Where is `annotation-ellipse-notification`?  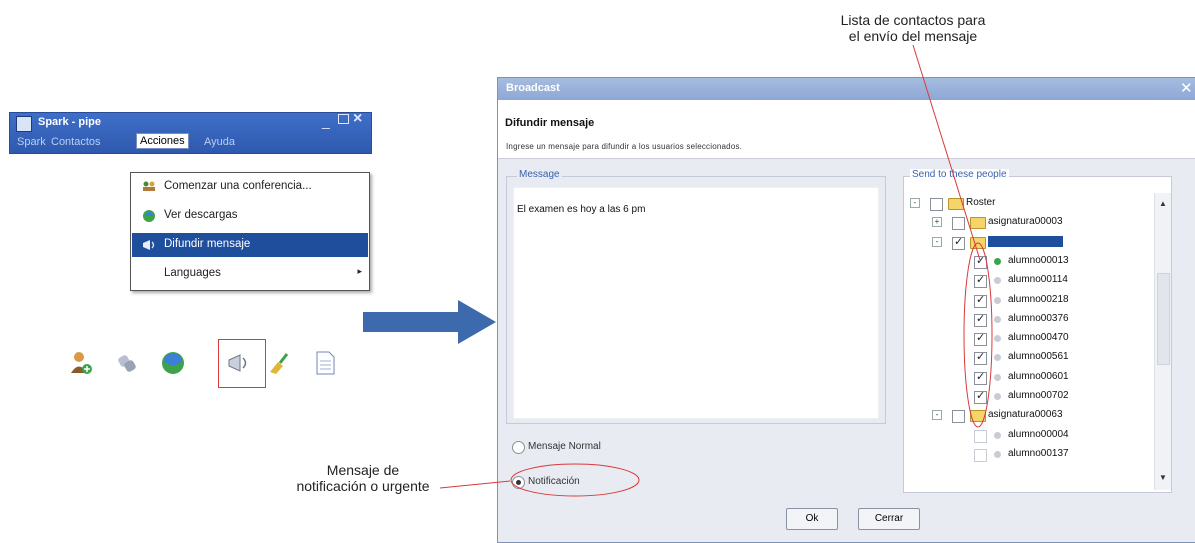
annotation-ellipse-notification is located at coordinates (575, 480).